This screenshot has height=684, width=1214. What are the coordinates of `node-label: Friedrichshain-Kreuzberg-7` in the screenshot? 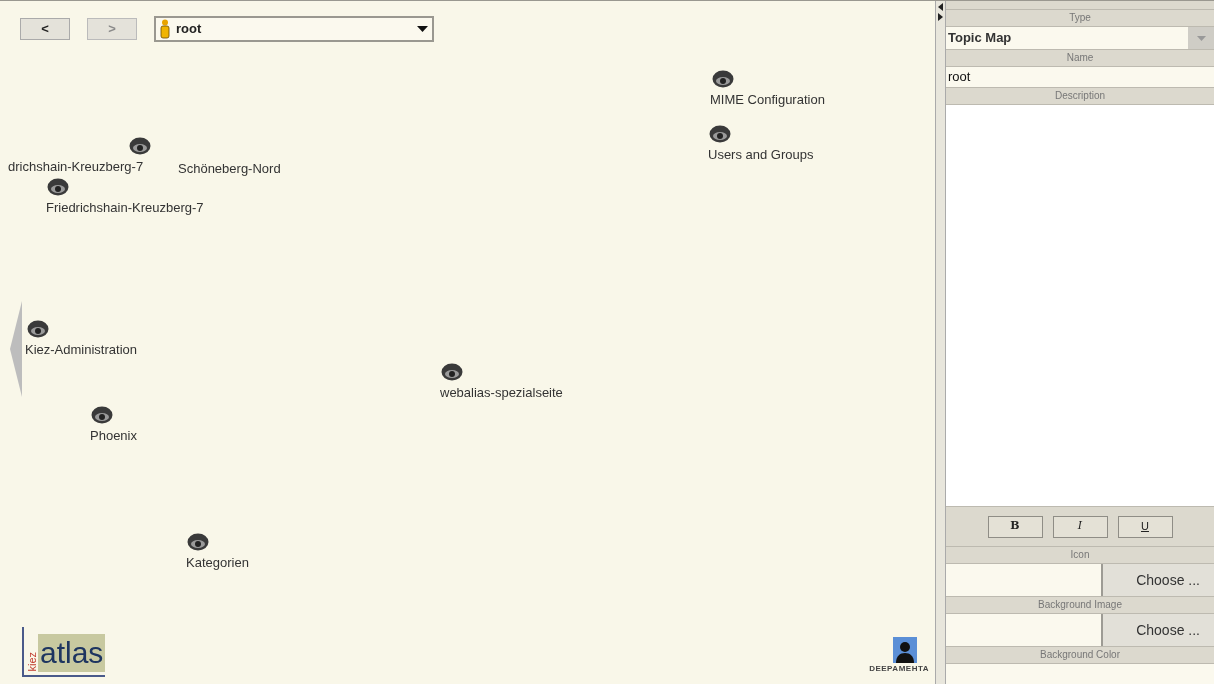 It's located at (125, 207).